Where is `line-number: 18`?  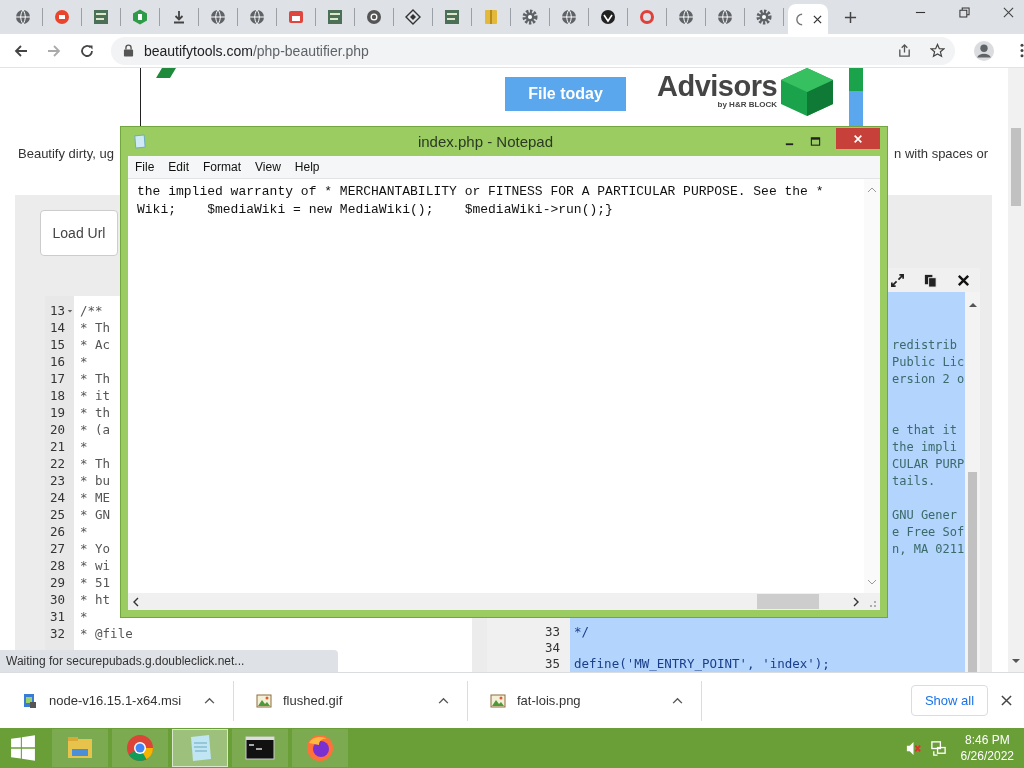
line-number: 18 is located at coordinates (57, 395).